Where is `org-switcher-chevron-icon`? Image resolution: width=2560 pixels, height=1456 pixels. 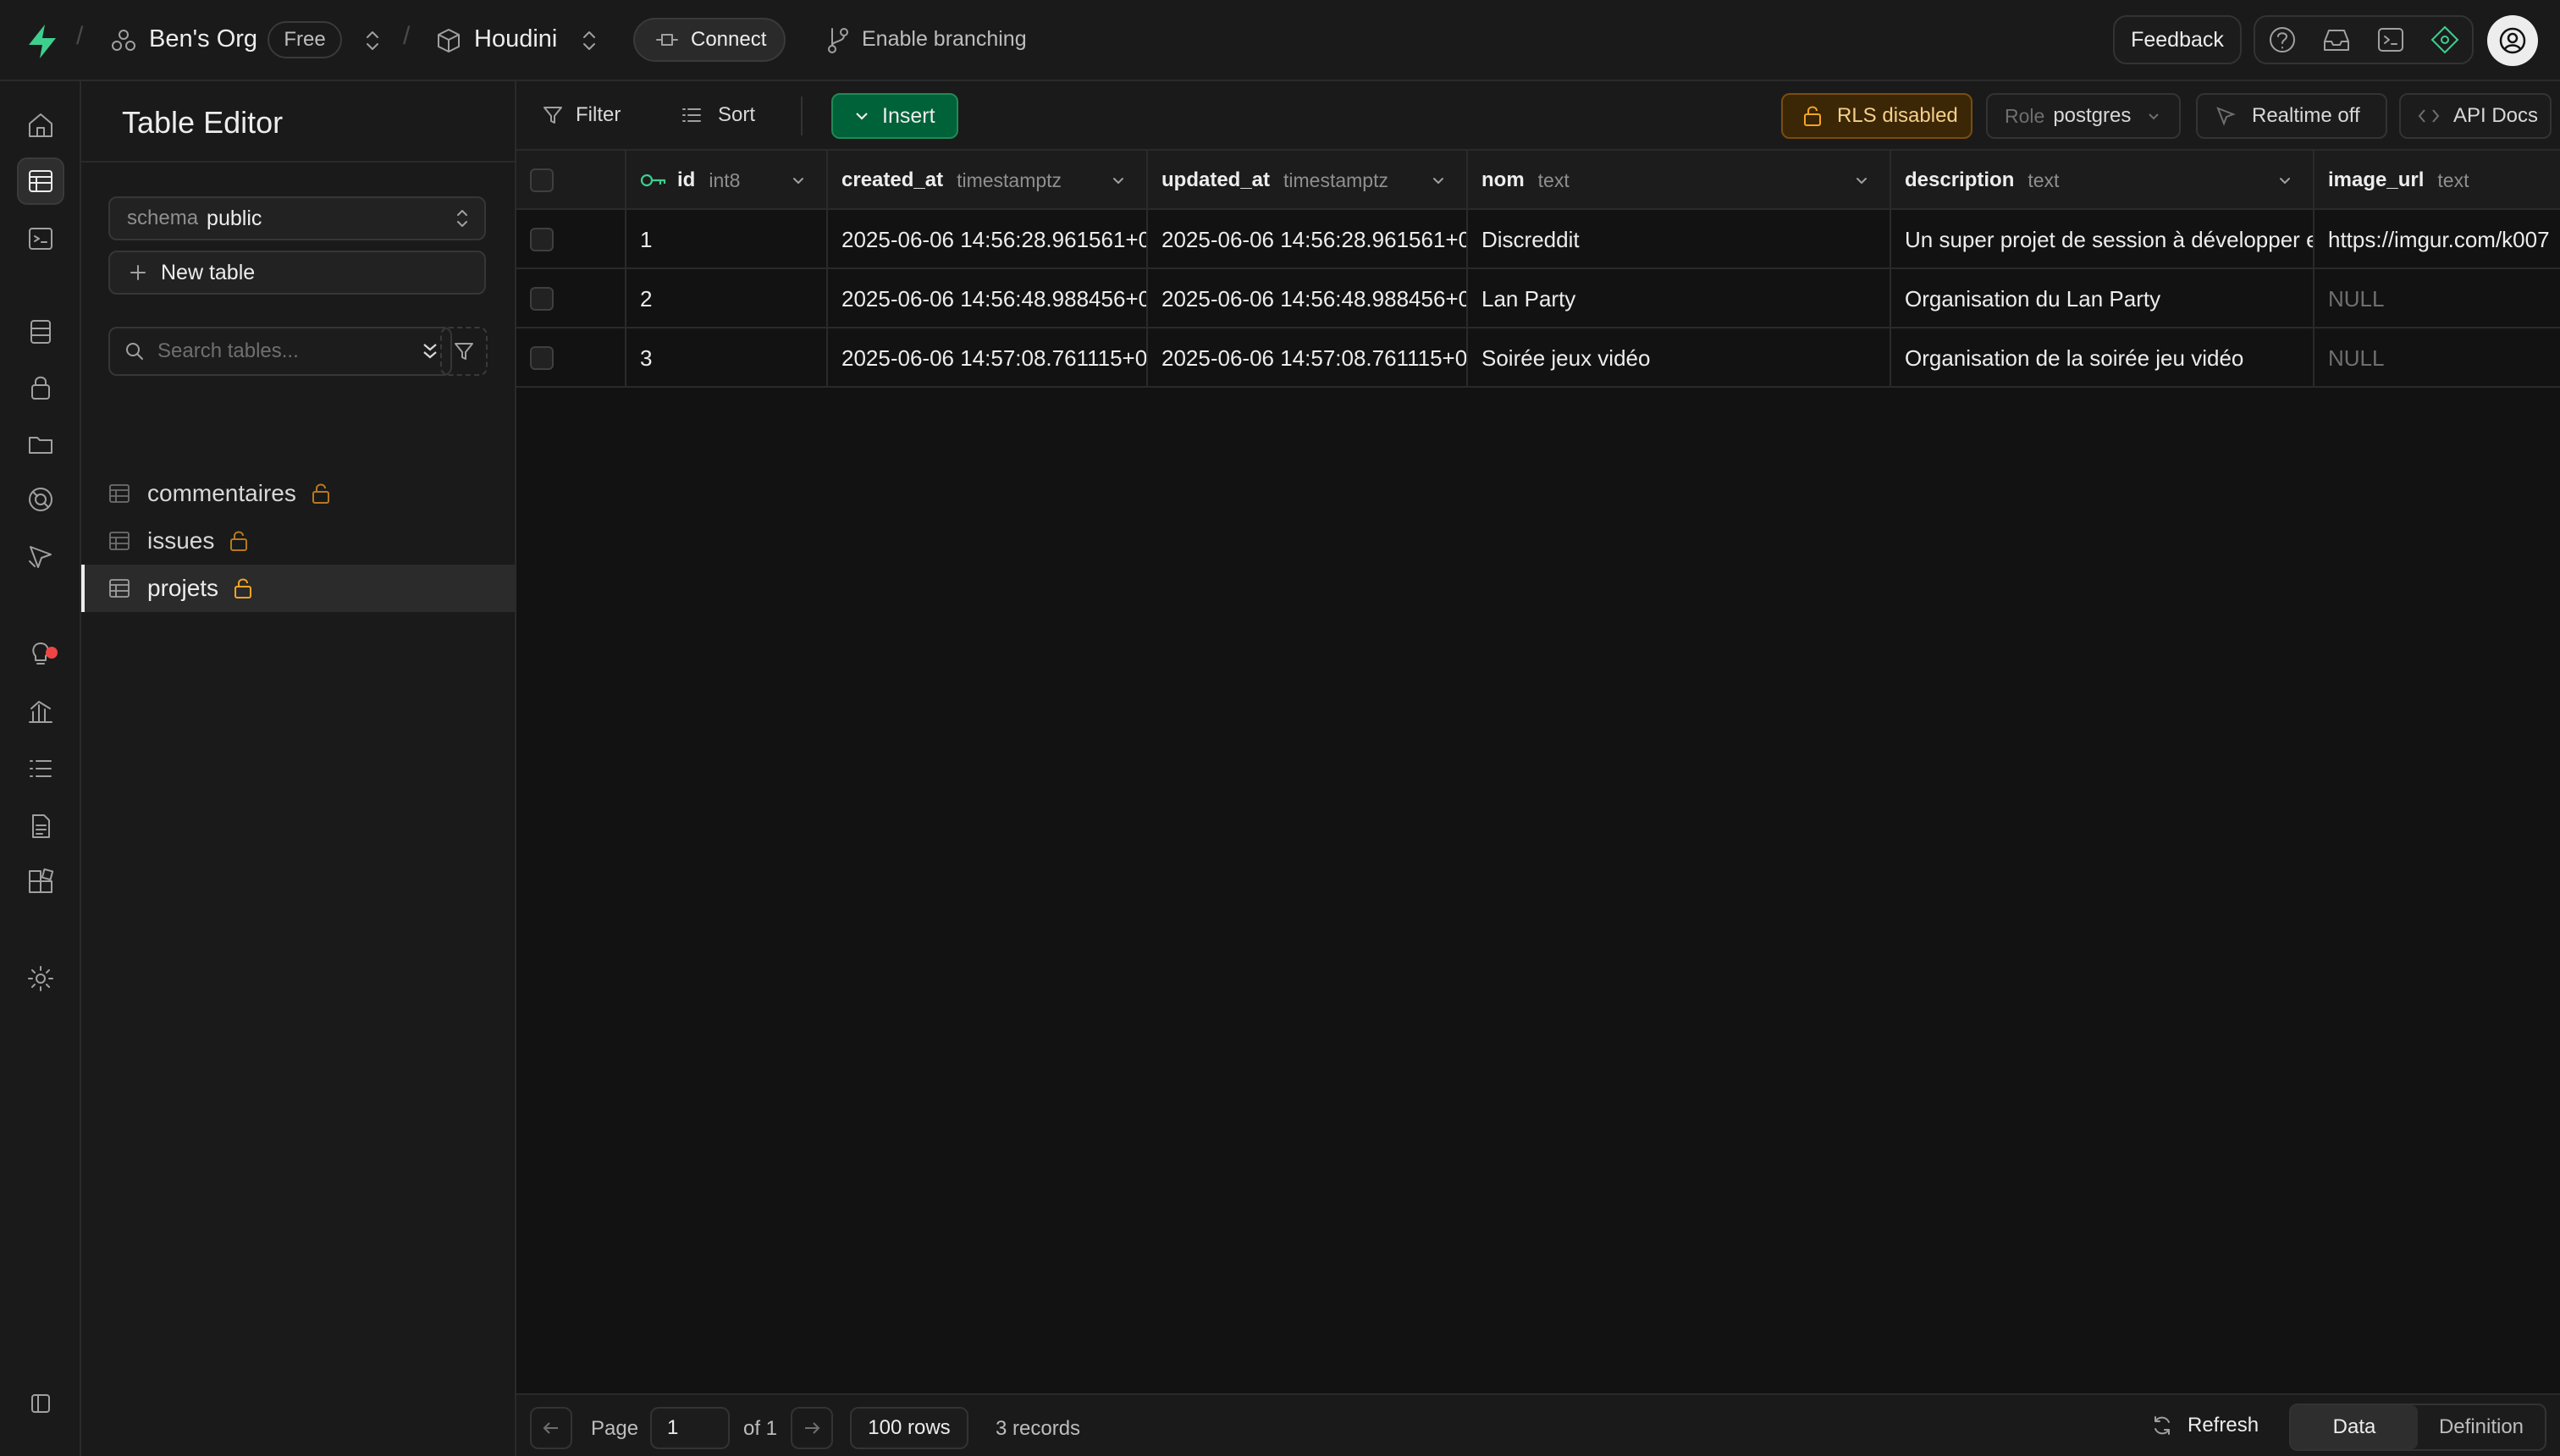 org-switcher-chevron-icon is located at coordinates (372, 40).